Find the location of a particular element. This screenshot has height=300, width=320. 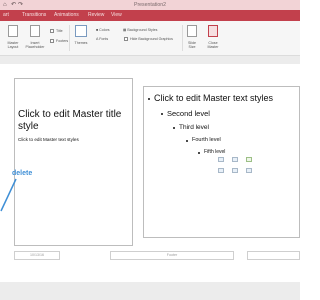

insert-clipart-icon is located at coordinates (235, 170).